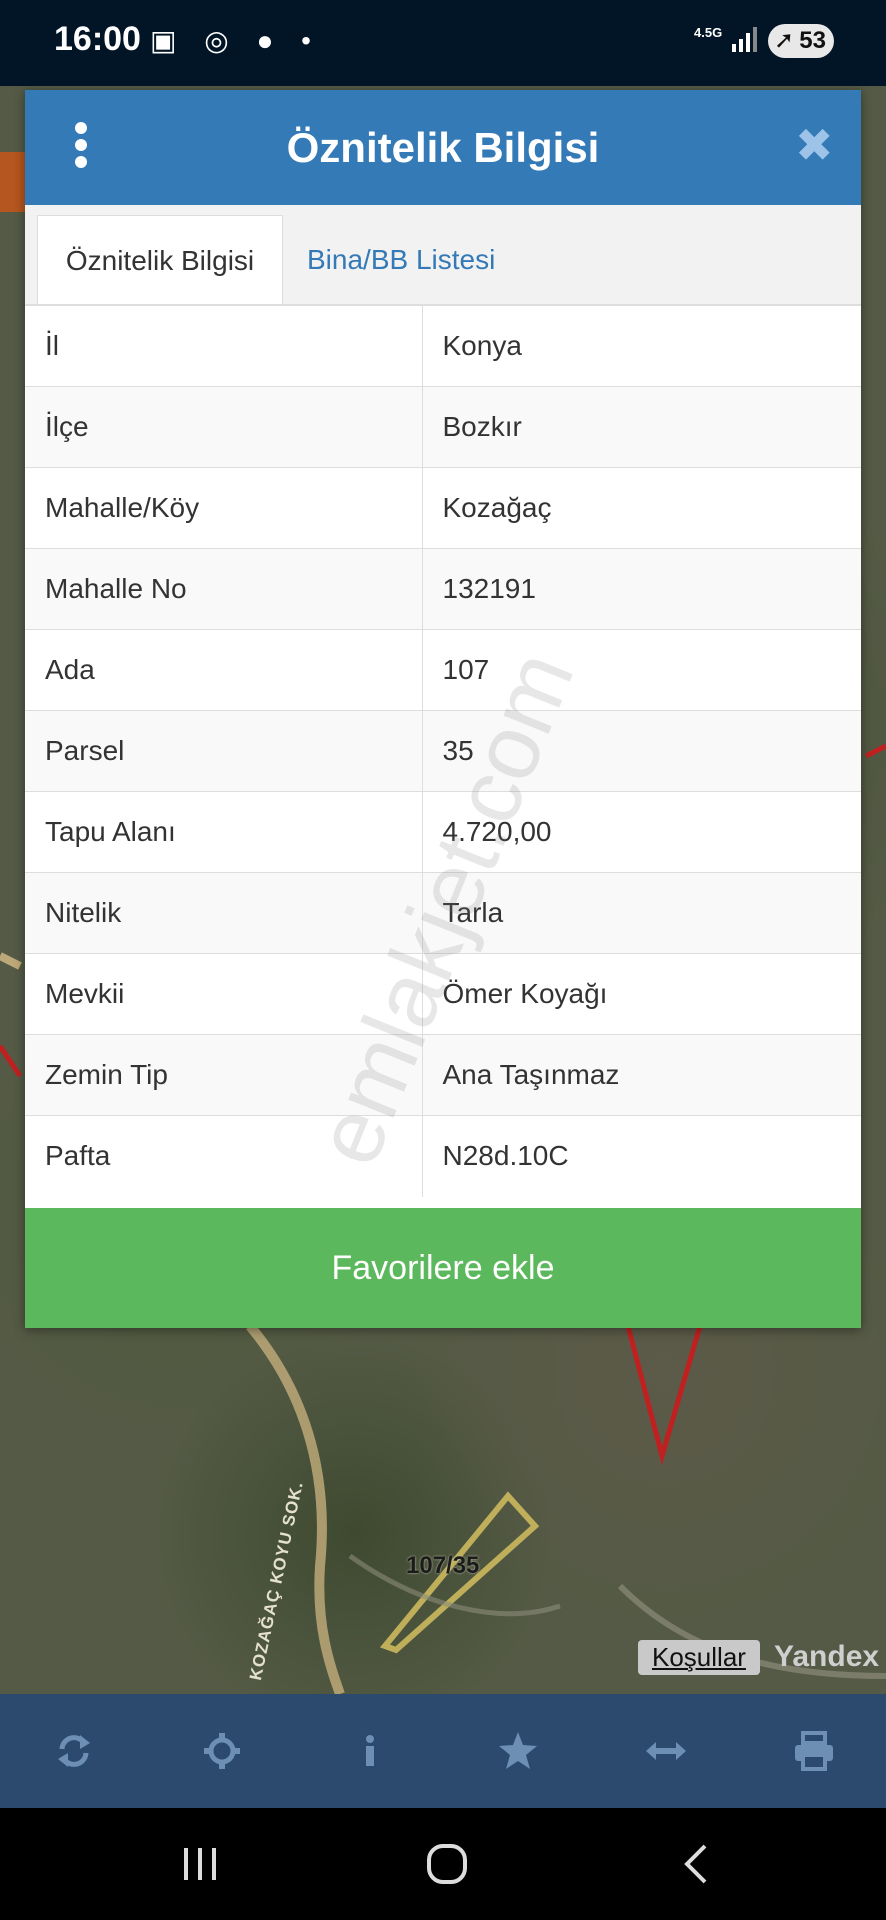 This screenshot has height=1920, width=886. Describe the element at coordinates (97, 39) in the screenshot. I see `clock: 16:00` at that location.